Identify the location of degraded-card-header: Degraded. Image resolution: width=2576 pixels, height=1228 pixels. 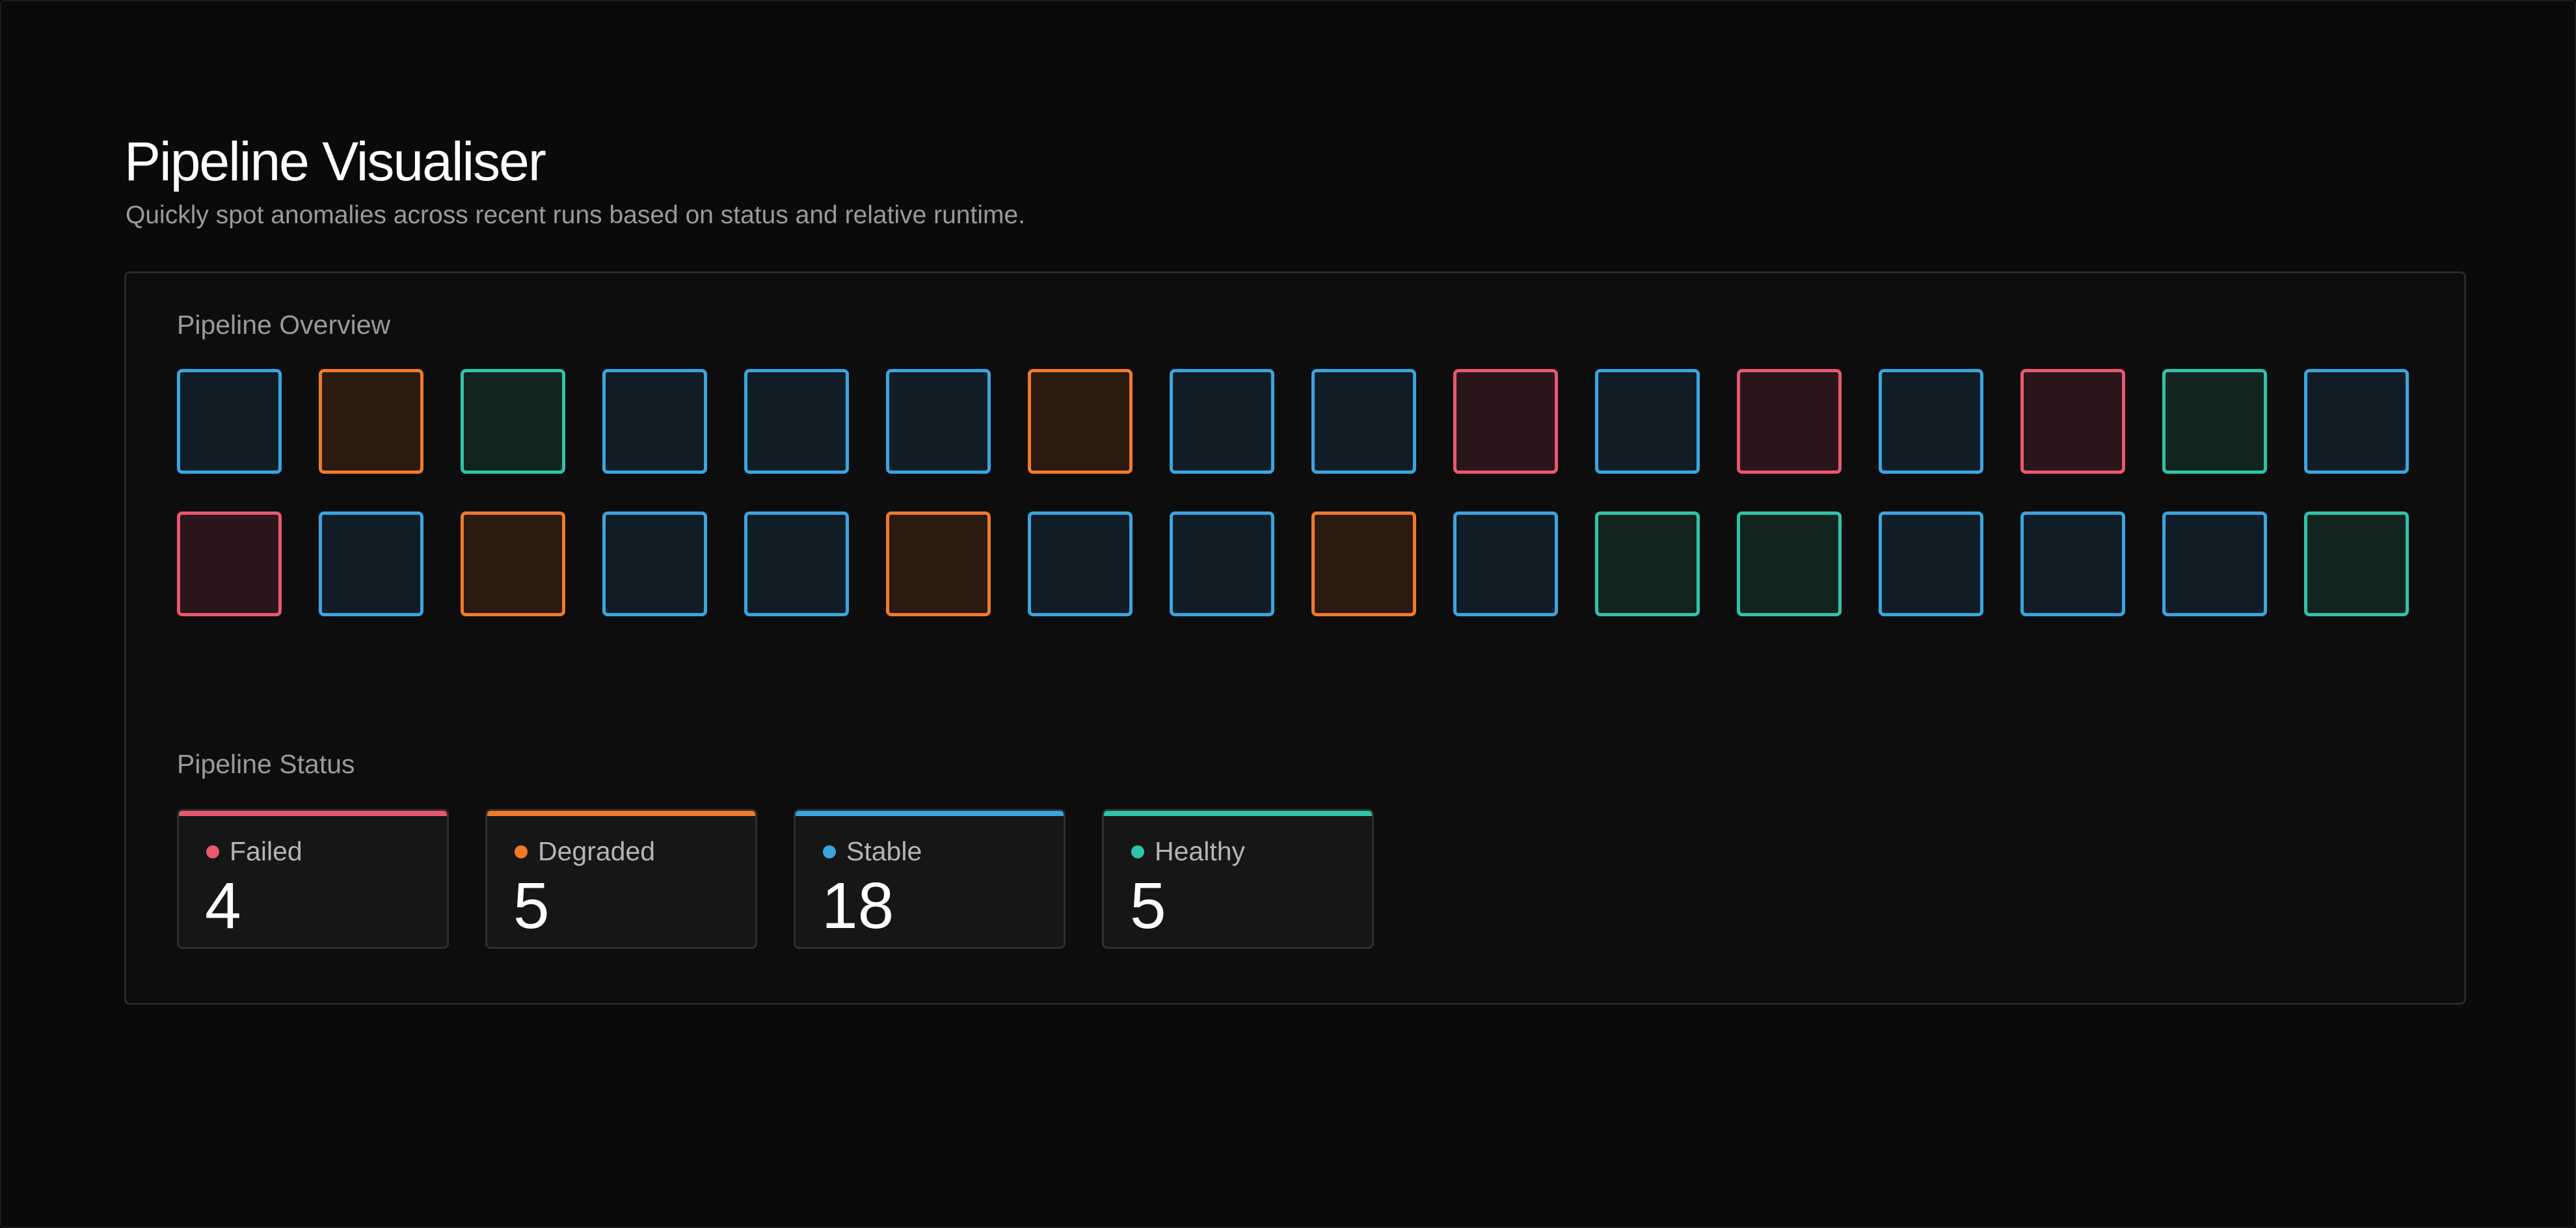
(585, 851).